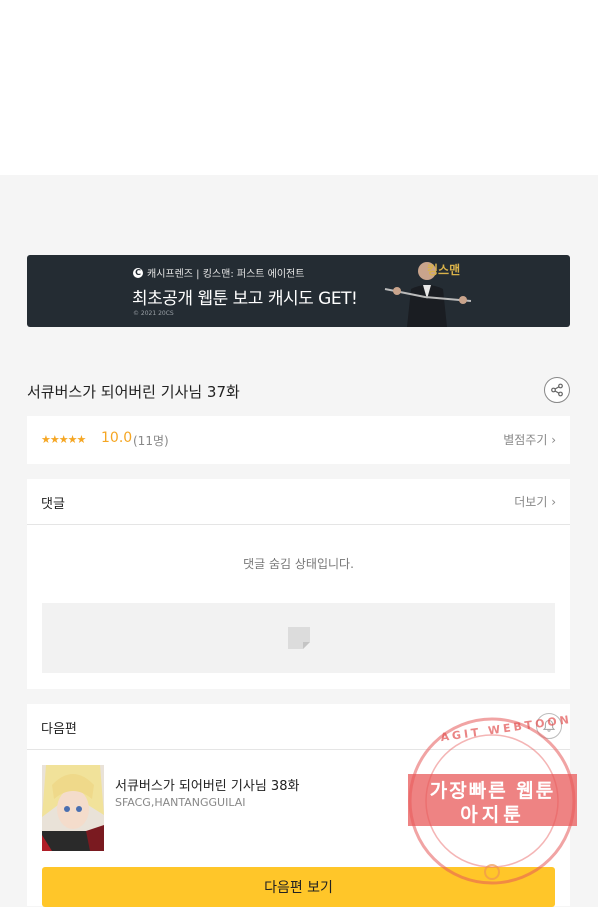  What do you see at coordinates (117, 438) in the screenshot?
I see `rating-score: 10.0` at bounding box center [117, 438].